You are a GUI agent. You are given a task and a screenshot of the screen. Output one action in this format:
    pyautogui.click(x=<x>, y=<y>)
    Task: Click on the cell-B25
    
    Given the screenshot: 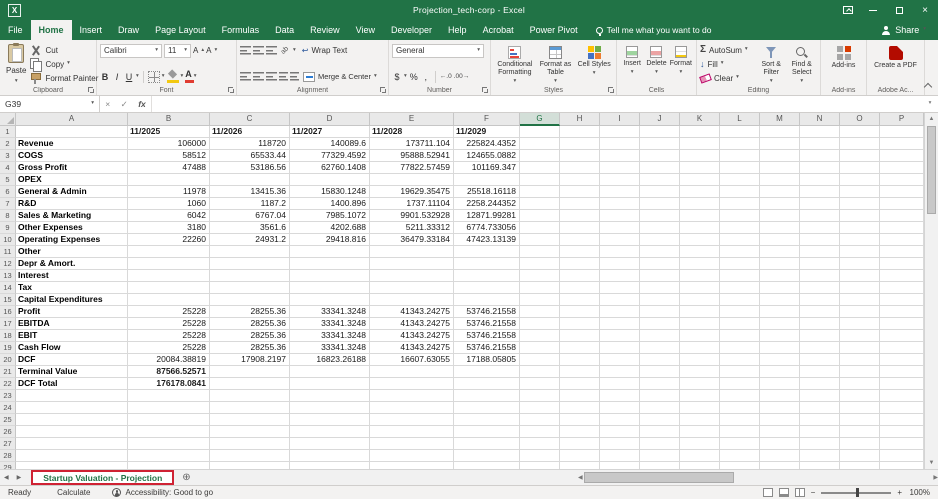 What is the action you would take?
    pyautogui.click(x=169, y=420)
    